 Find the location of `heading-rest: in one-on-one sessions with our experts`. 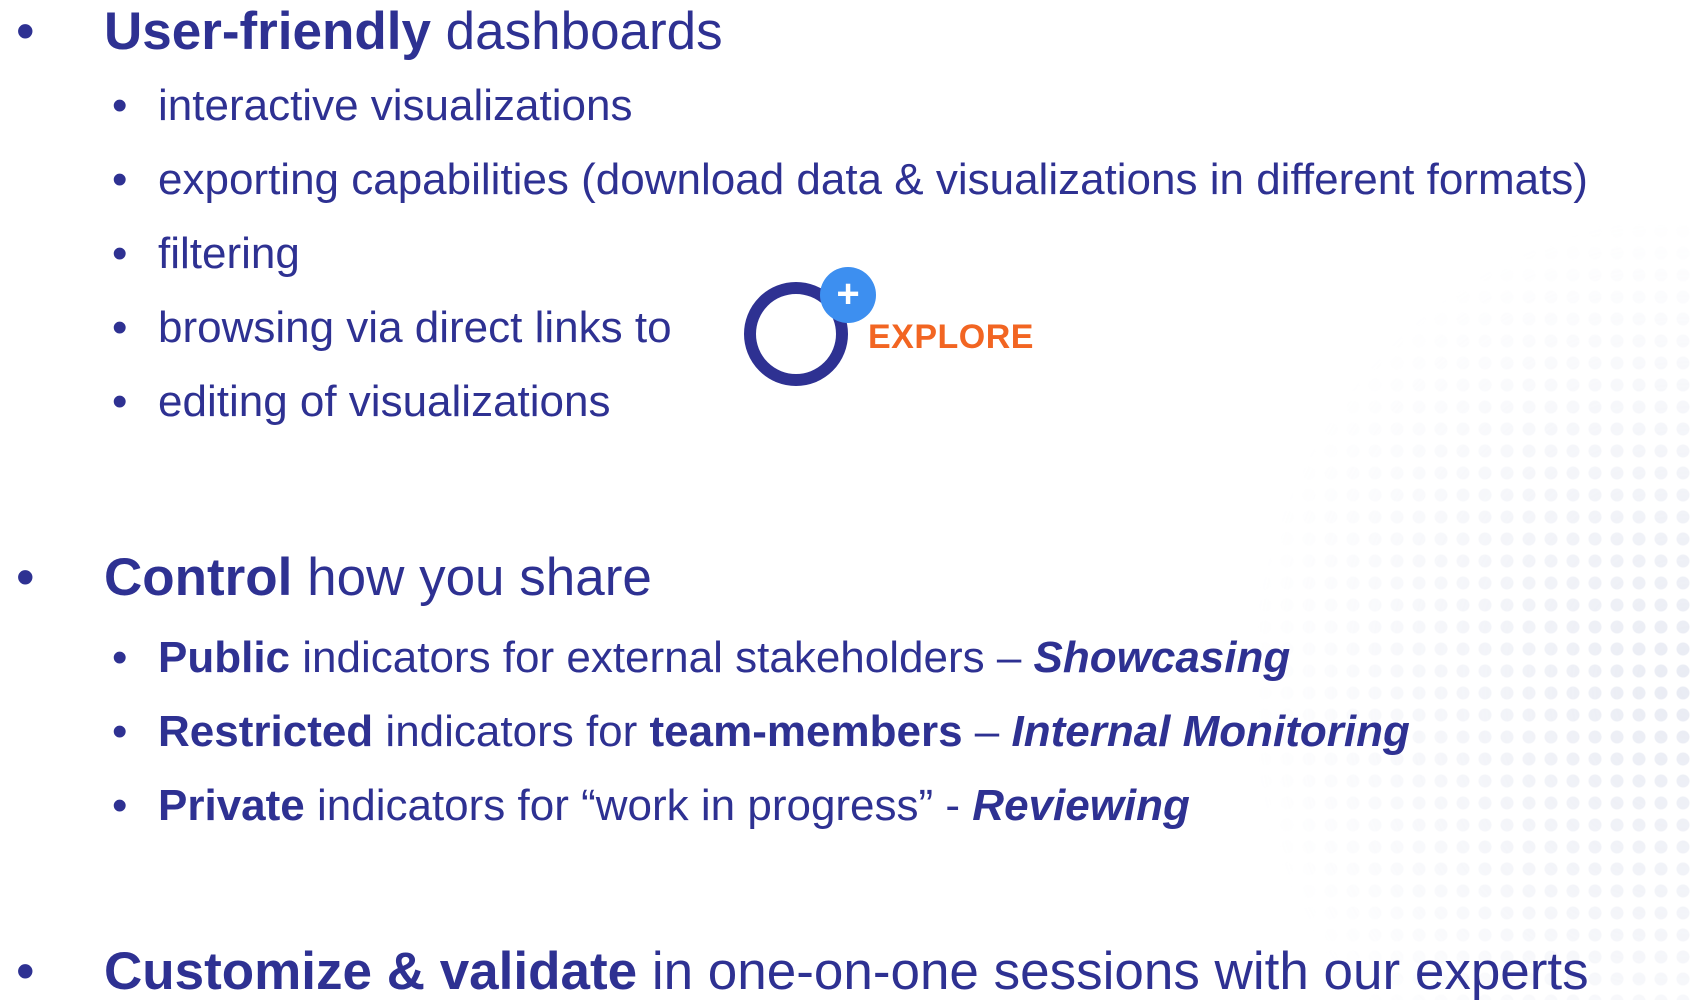

heading-rest: in one-on-one sessions with our experts is located at coordinates (1113, 971).